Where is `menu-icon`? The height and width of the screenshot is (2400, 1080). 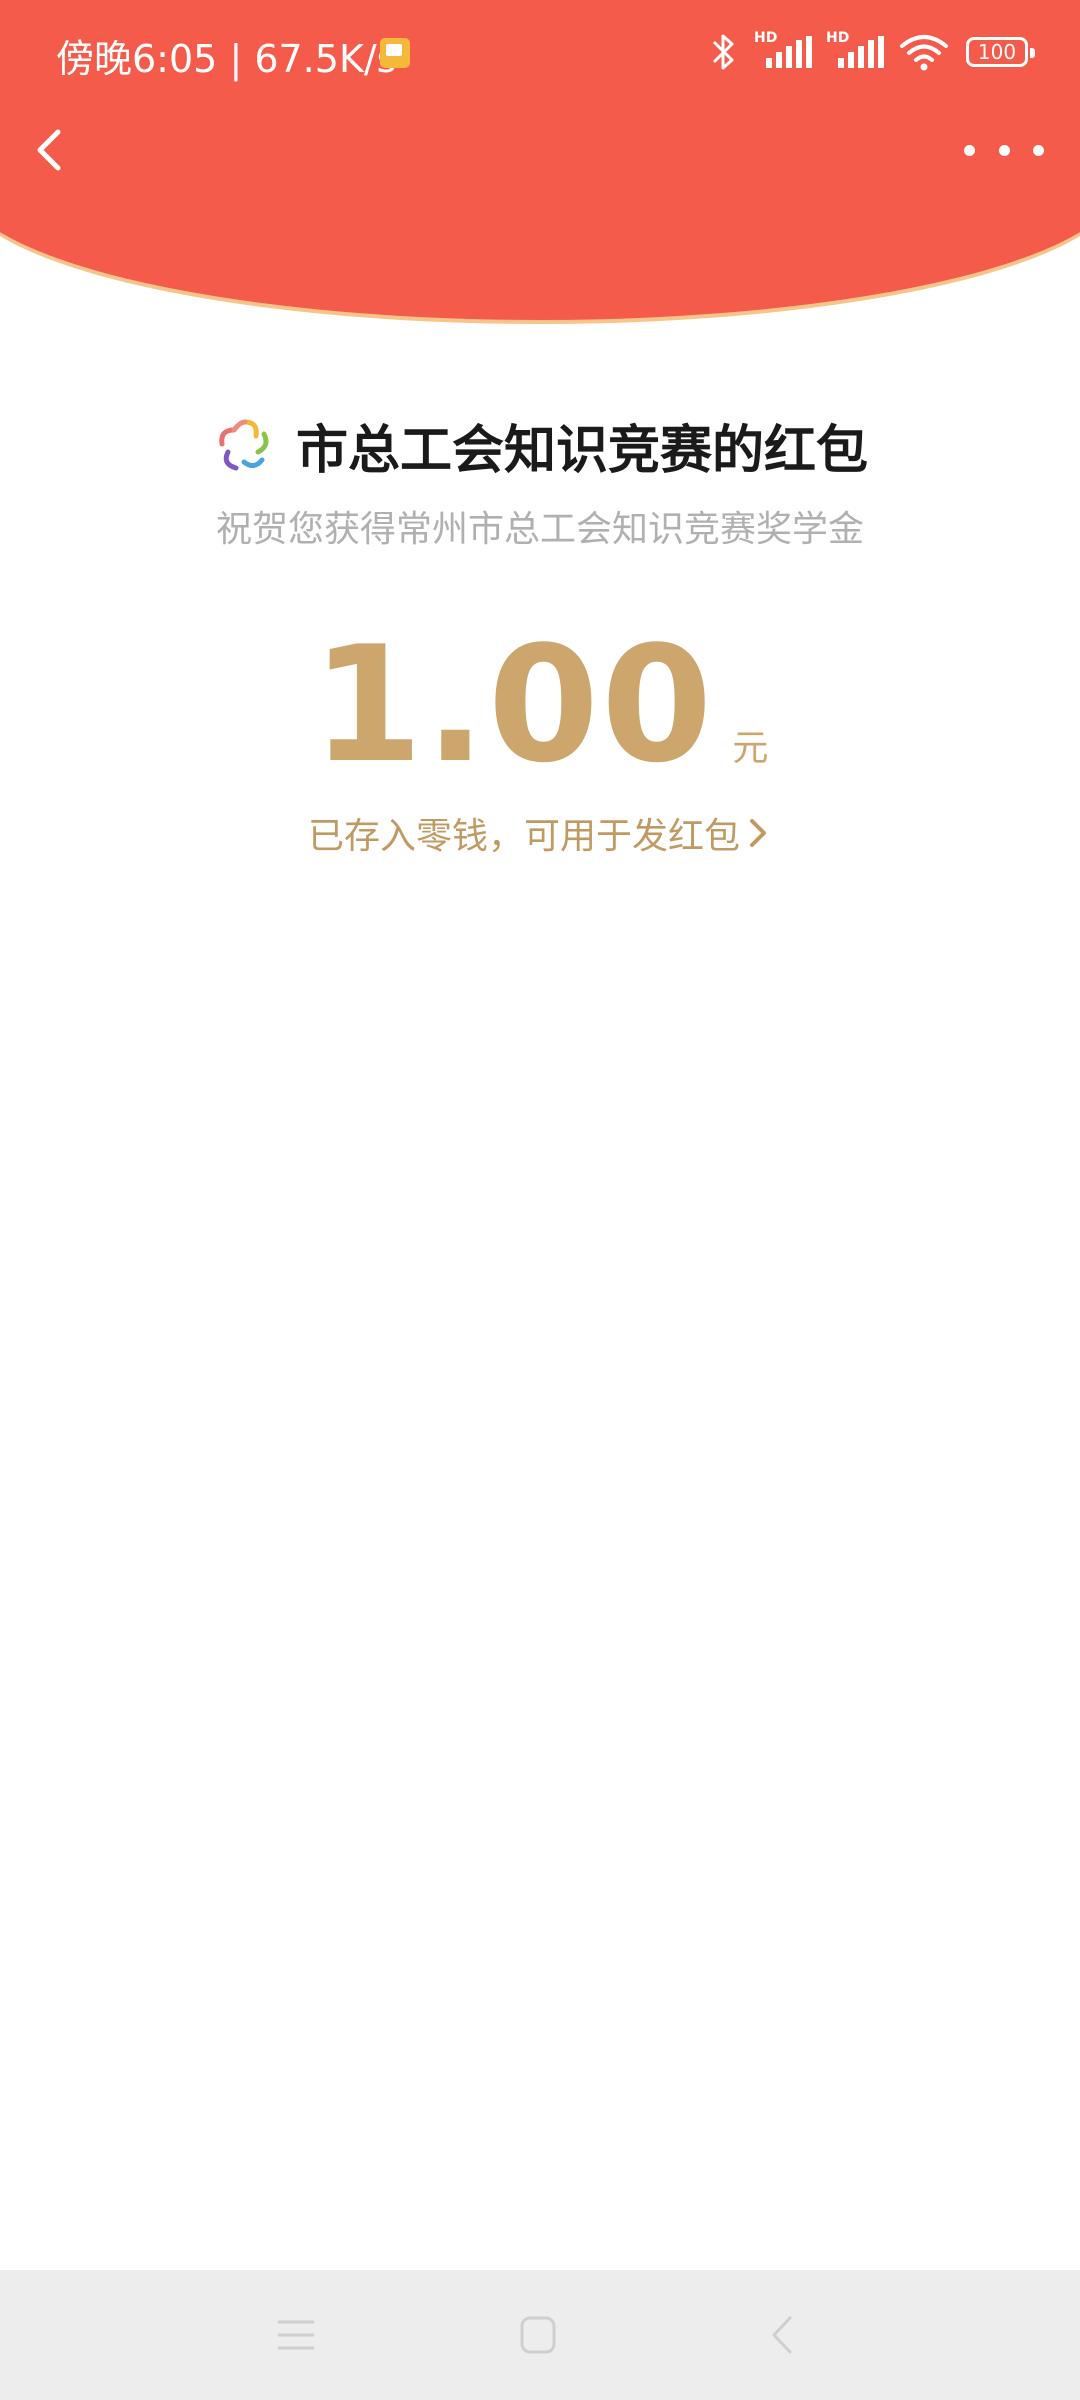 menu-icon is located at coordinates (296, 2335).